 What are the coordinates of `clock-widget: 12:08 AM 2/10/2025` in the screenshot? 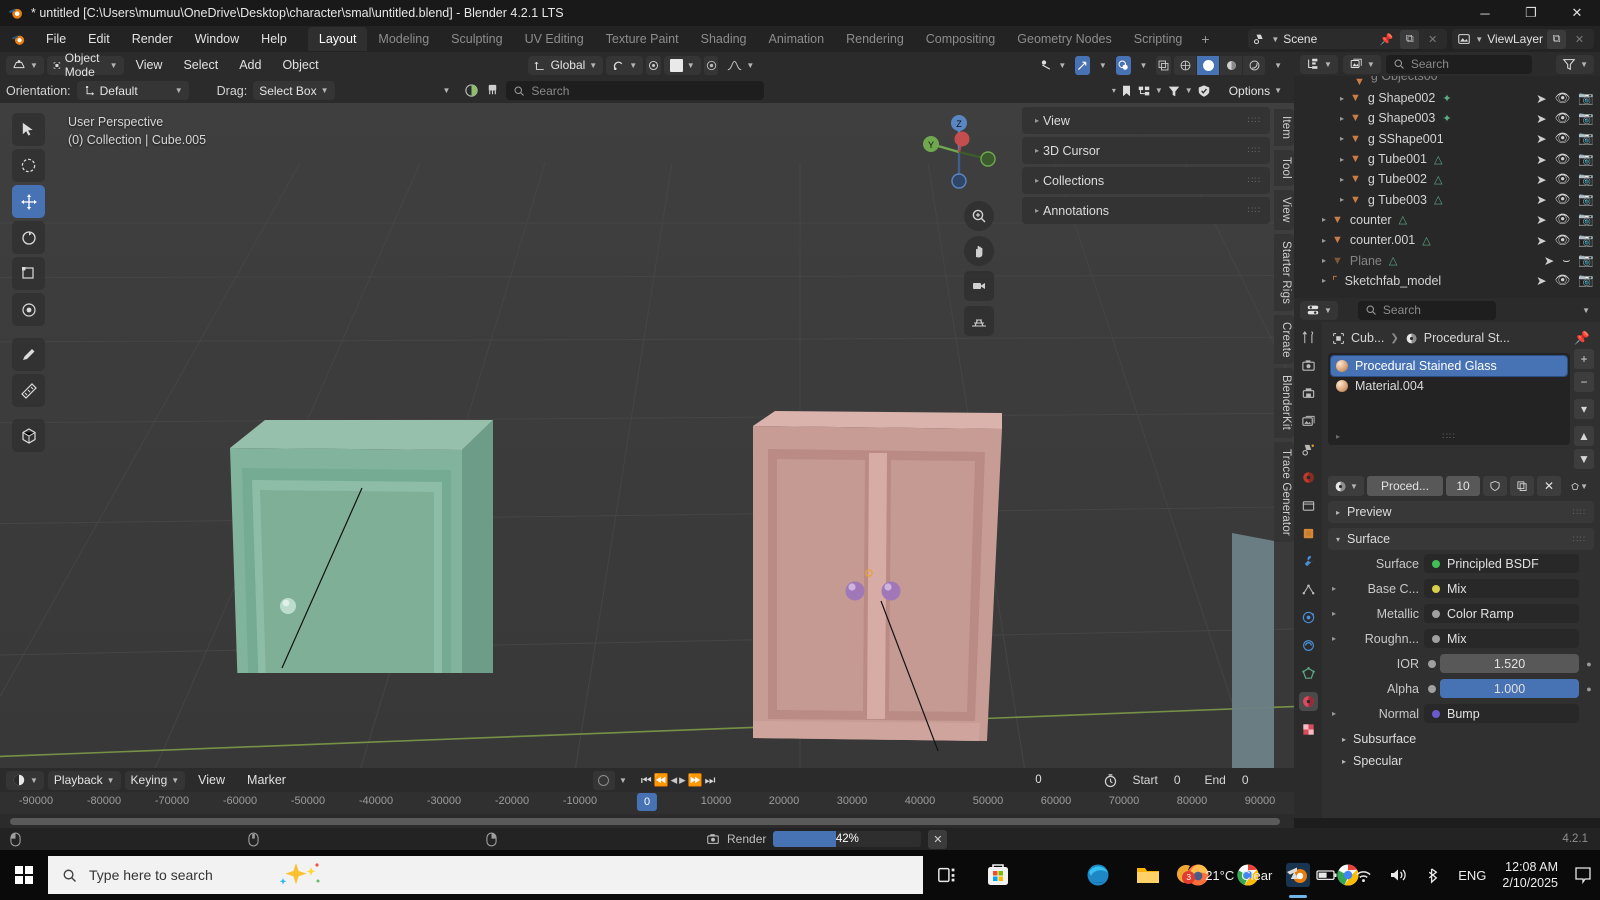 It's located at (1530, 875).